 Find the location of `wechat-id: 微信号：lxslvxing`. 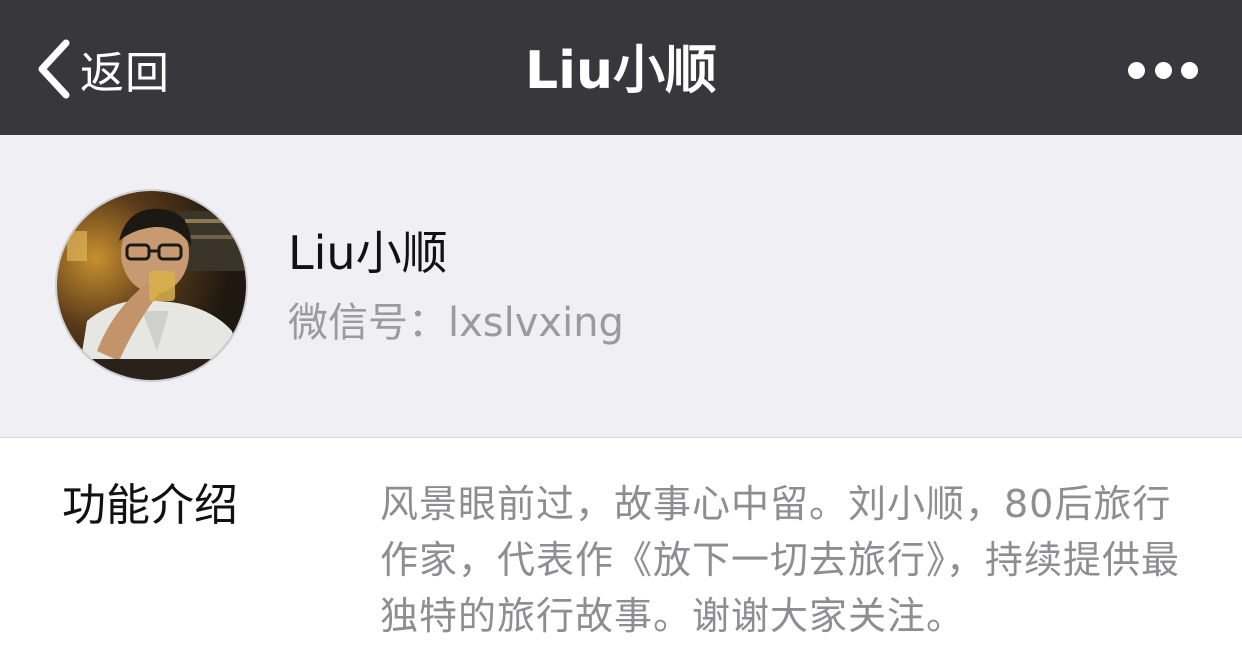

wechat-id: 微信号：lxslvxing is located at coordinates (456, 323).